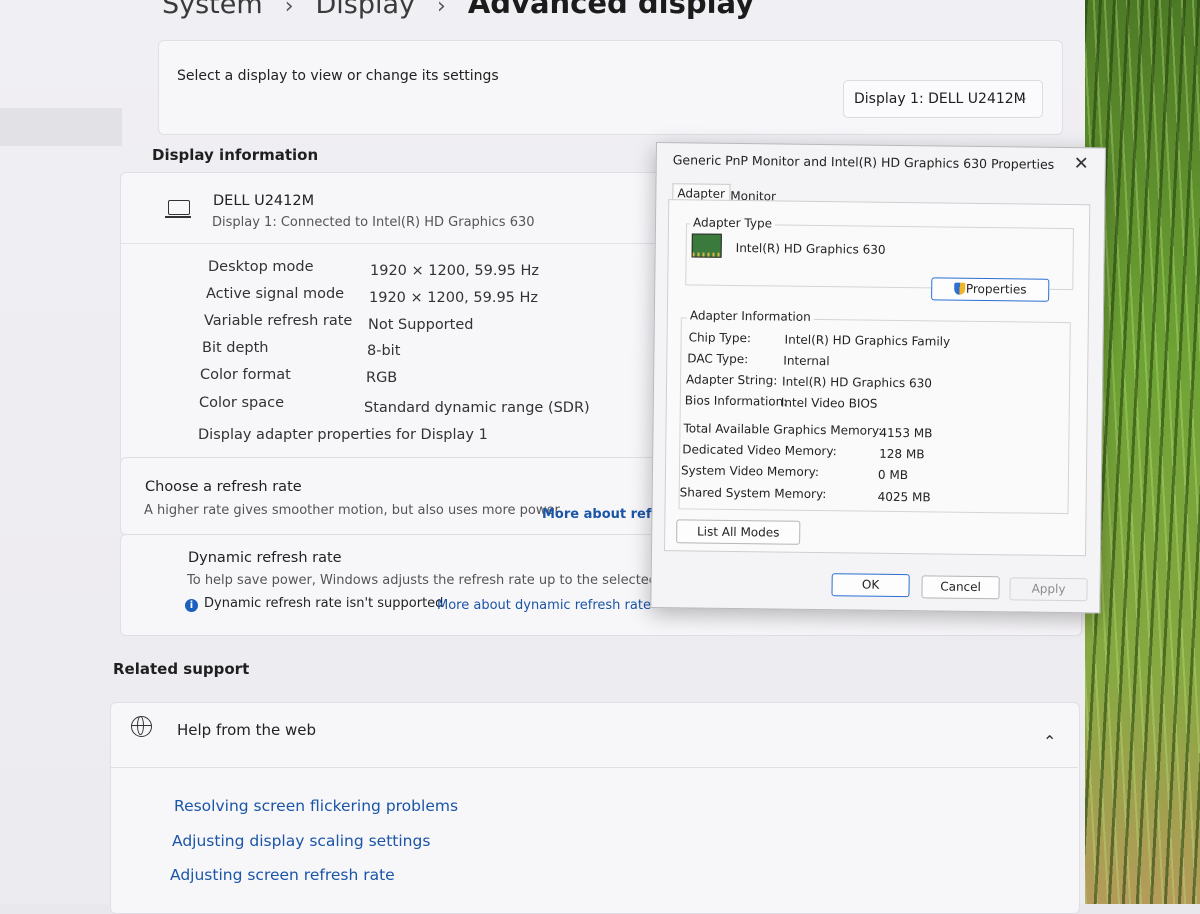 This screenshot has width=1200, height=914. I want to click on desktop-wallpaper, so click(1142, 452).